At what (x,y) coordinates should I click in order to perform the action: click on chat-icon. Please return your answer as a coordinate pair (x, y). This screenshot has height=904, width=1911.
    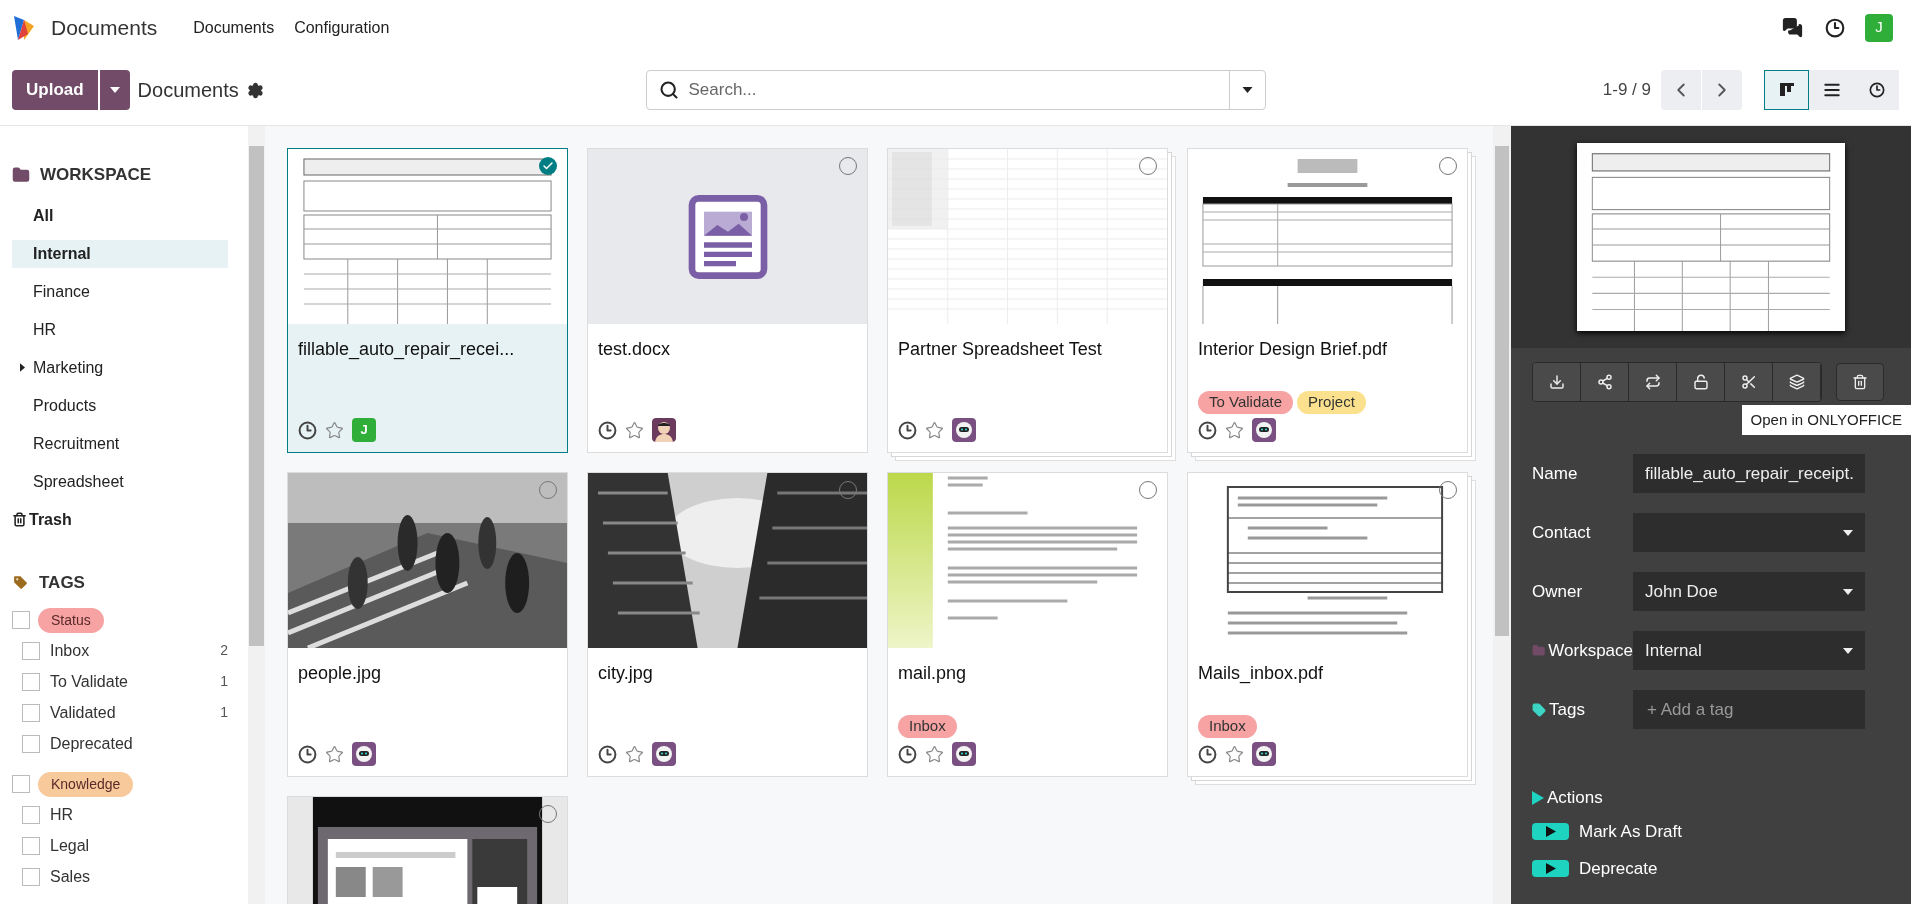
    Looking at the image, I should click on (1792, 27).